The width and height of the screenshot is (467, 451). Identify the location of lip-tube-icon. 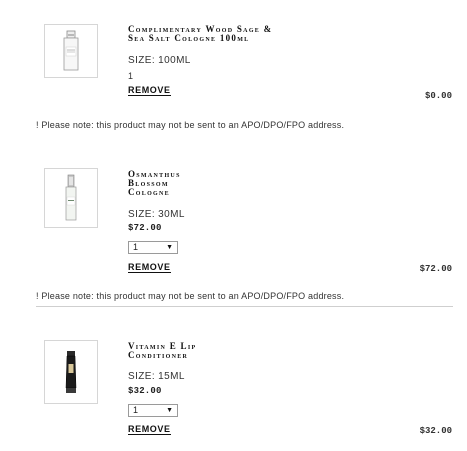
(71, 372).